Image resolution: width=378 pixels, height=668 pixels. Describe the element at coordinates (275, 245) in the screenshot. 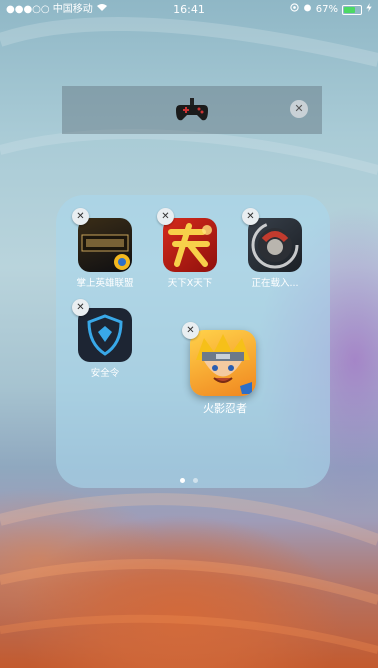

I see `loading-app-icon` at that location.